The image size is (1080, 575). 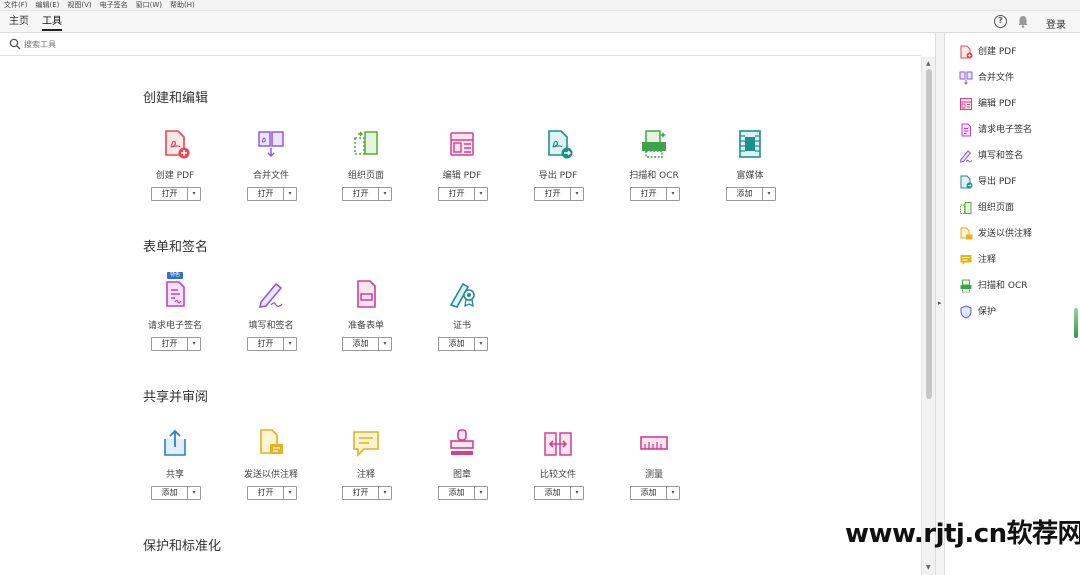 I want to click on tab-tools: 工具, so click(x=52, y=22).